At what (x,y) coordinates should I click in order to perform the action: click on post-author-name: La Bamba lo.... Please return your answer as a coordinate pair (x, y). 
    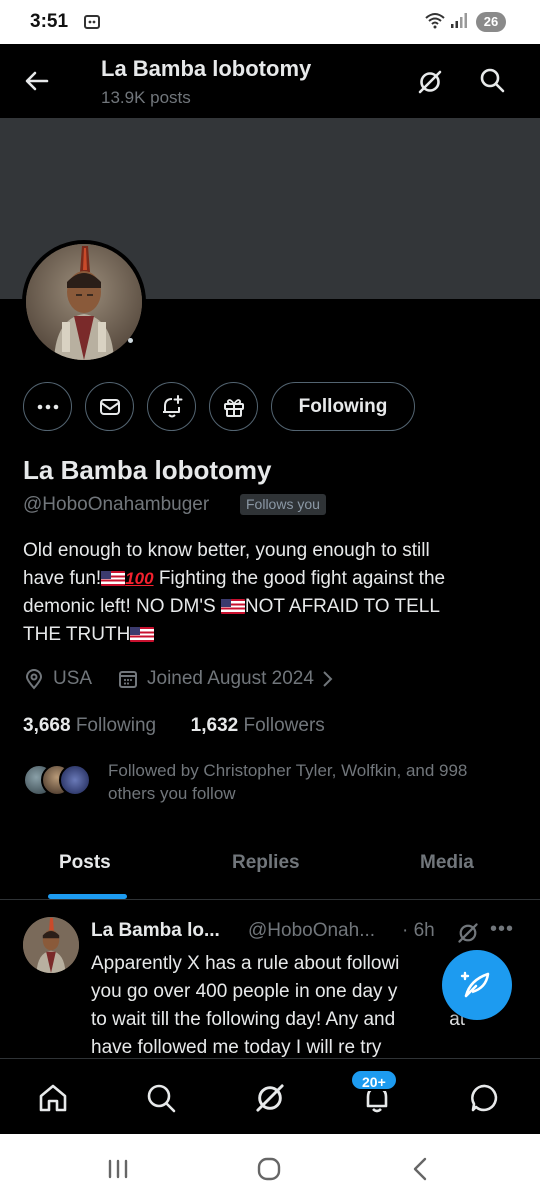
    Looking at the image, I should click on (155, 931).